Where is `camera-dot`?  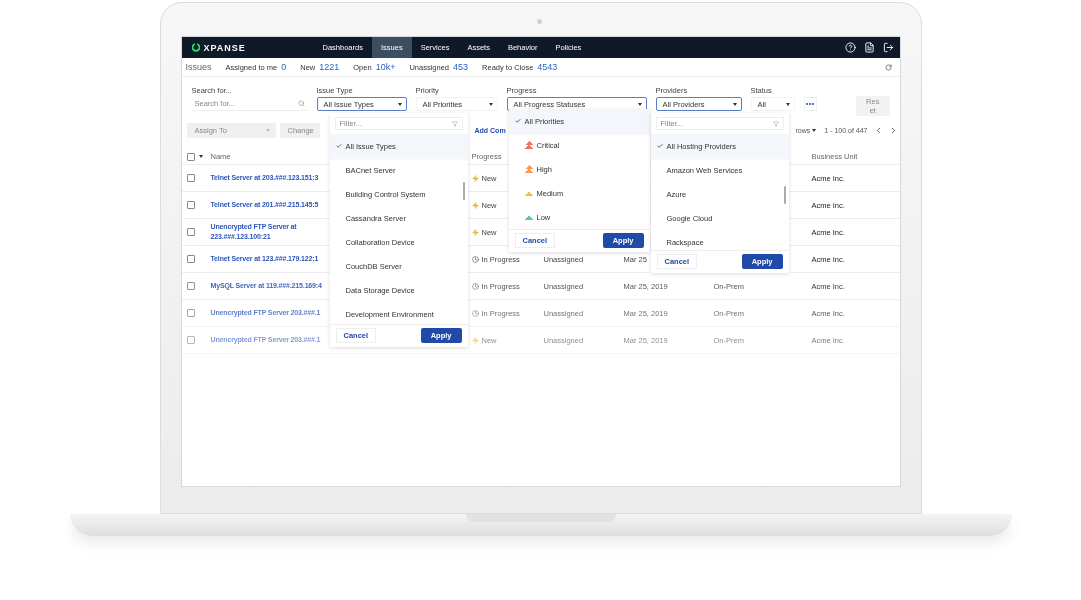 camera-dot is located at coordinates (539, 21).